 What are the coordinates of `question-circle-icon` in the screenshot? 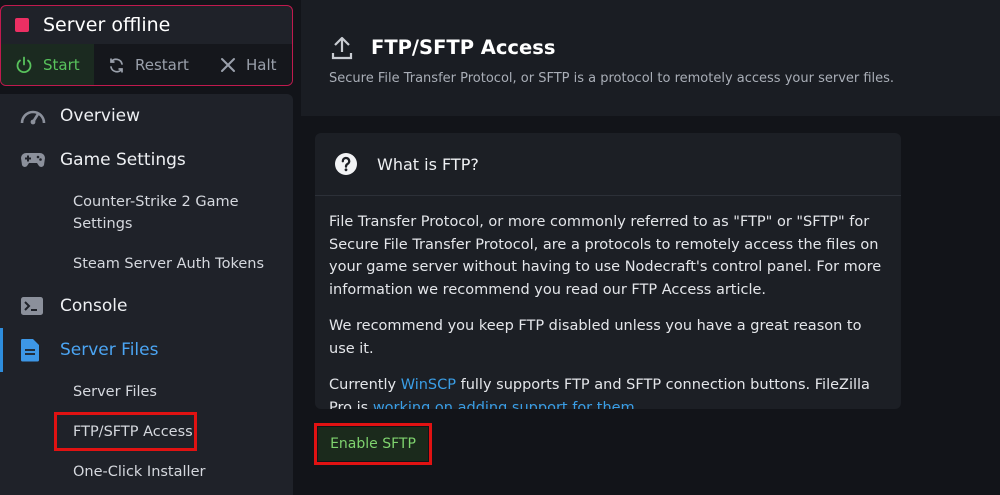 It's located at (346, 166).